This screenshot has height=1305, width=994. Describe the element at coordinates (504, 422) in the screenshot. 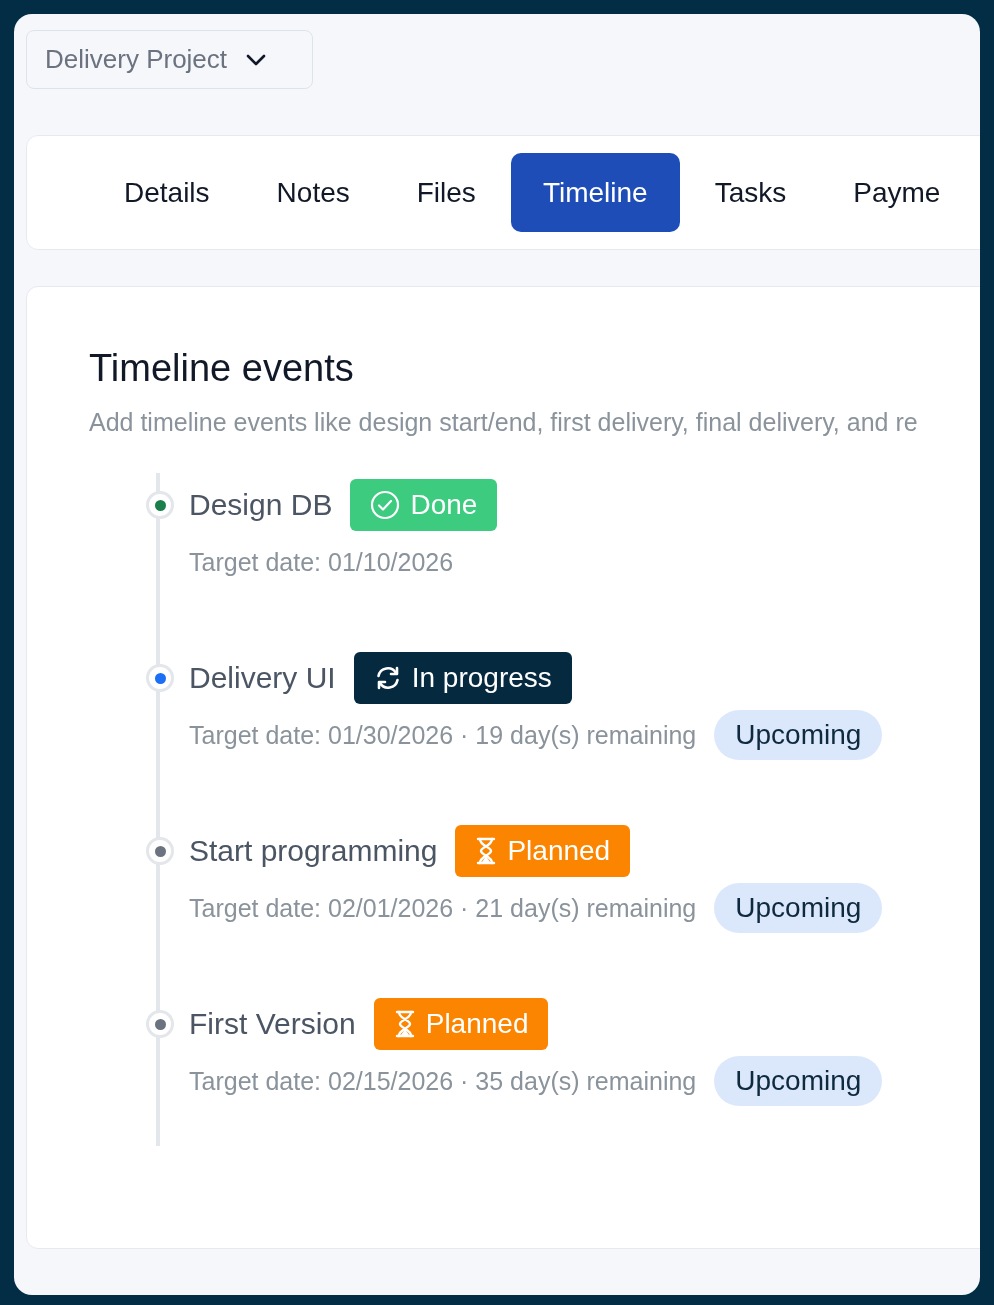

I see `section-description: Add timeline events like design start/end, first delivery, final delivery, and re` at that location.